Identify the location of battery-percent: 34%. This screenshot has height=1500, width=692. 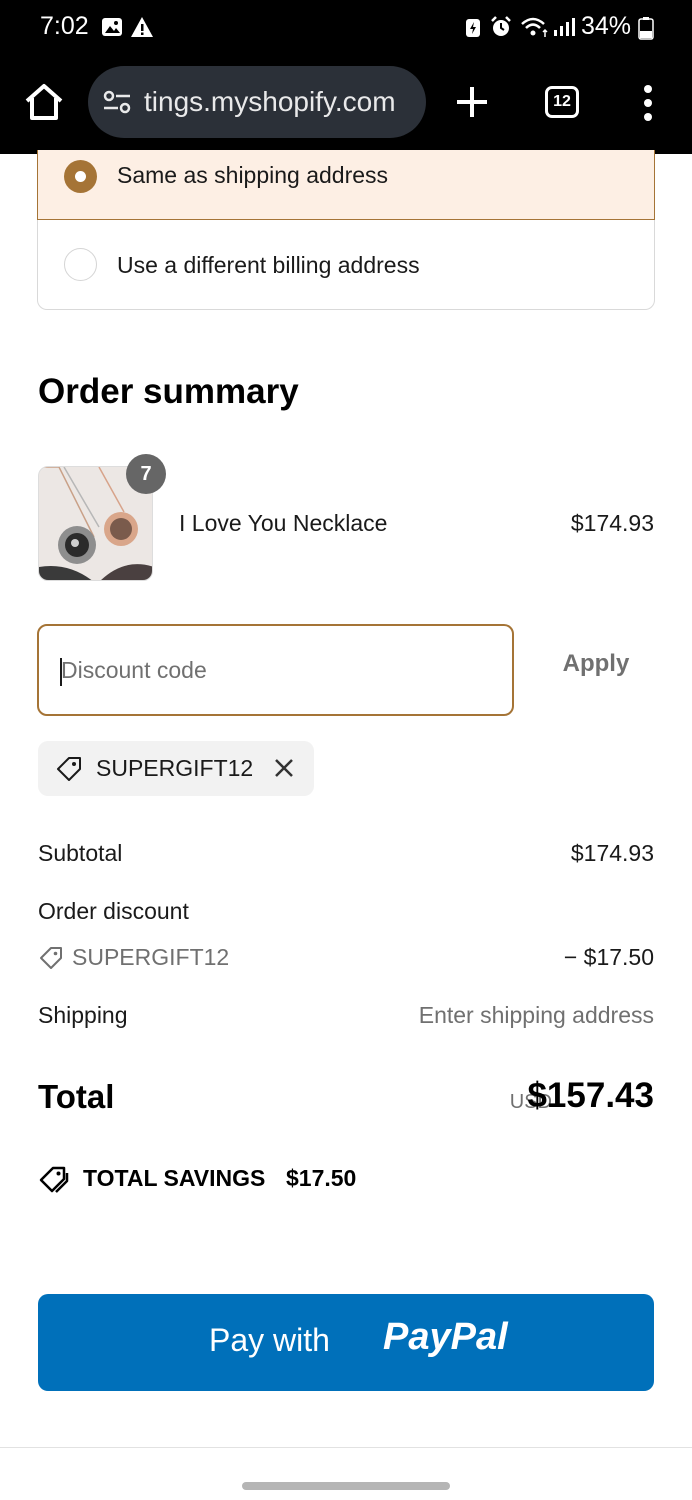
(606, 26).